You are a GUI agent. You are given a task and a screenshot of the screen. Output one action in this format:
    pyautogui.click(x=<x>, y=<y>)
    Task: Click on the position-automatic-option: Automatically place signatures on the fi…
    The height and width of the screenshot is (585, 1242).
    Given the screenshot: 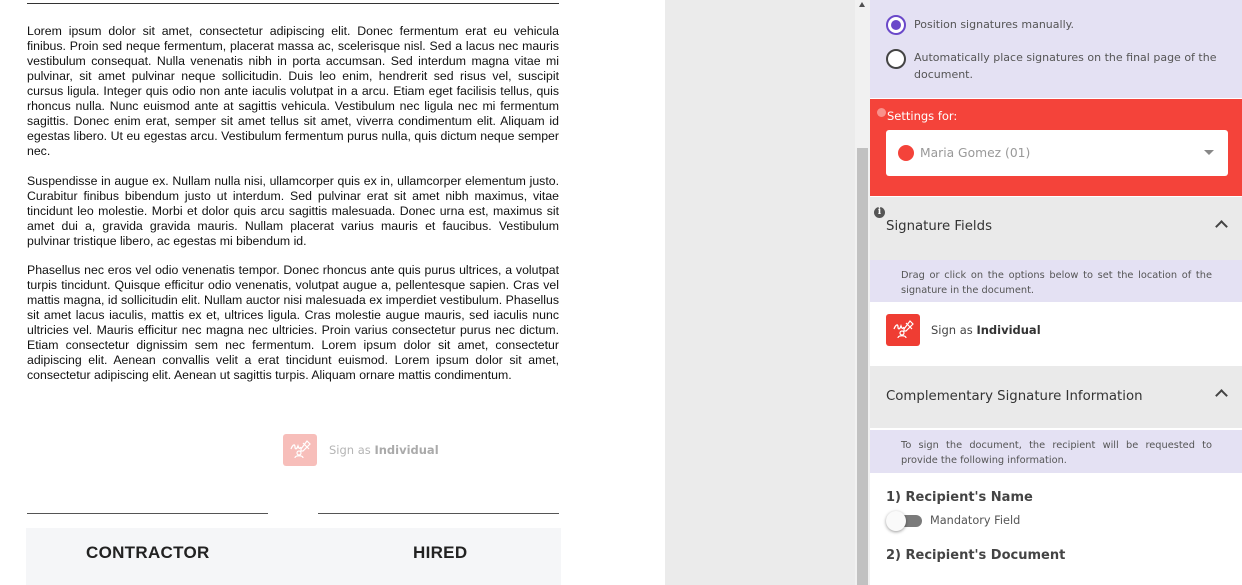 What is the action you would take?
    pyautogui.click(x=1055, y=66)
    